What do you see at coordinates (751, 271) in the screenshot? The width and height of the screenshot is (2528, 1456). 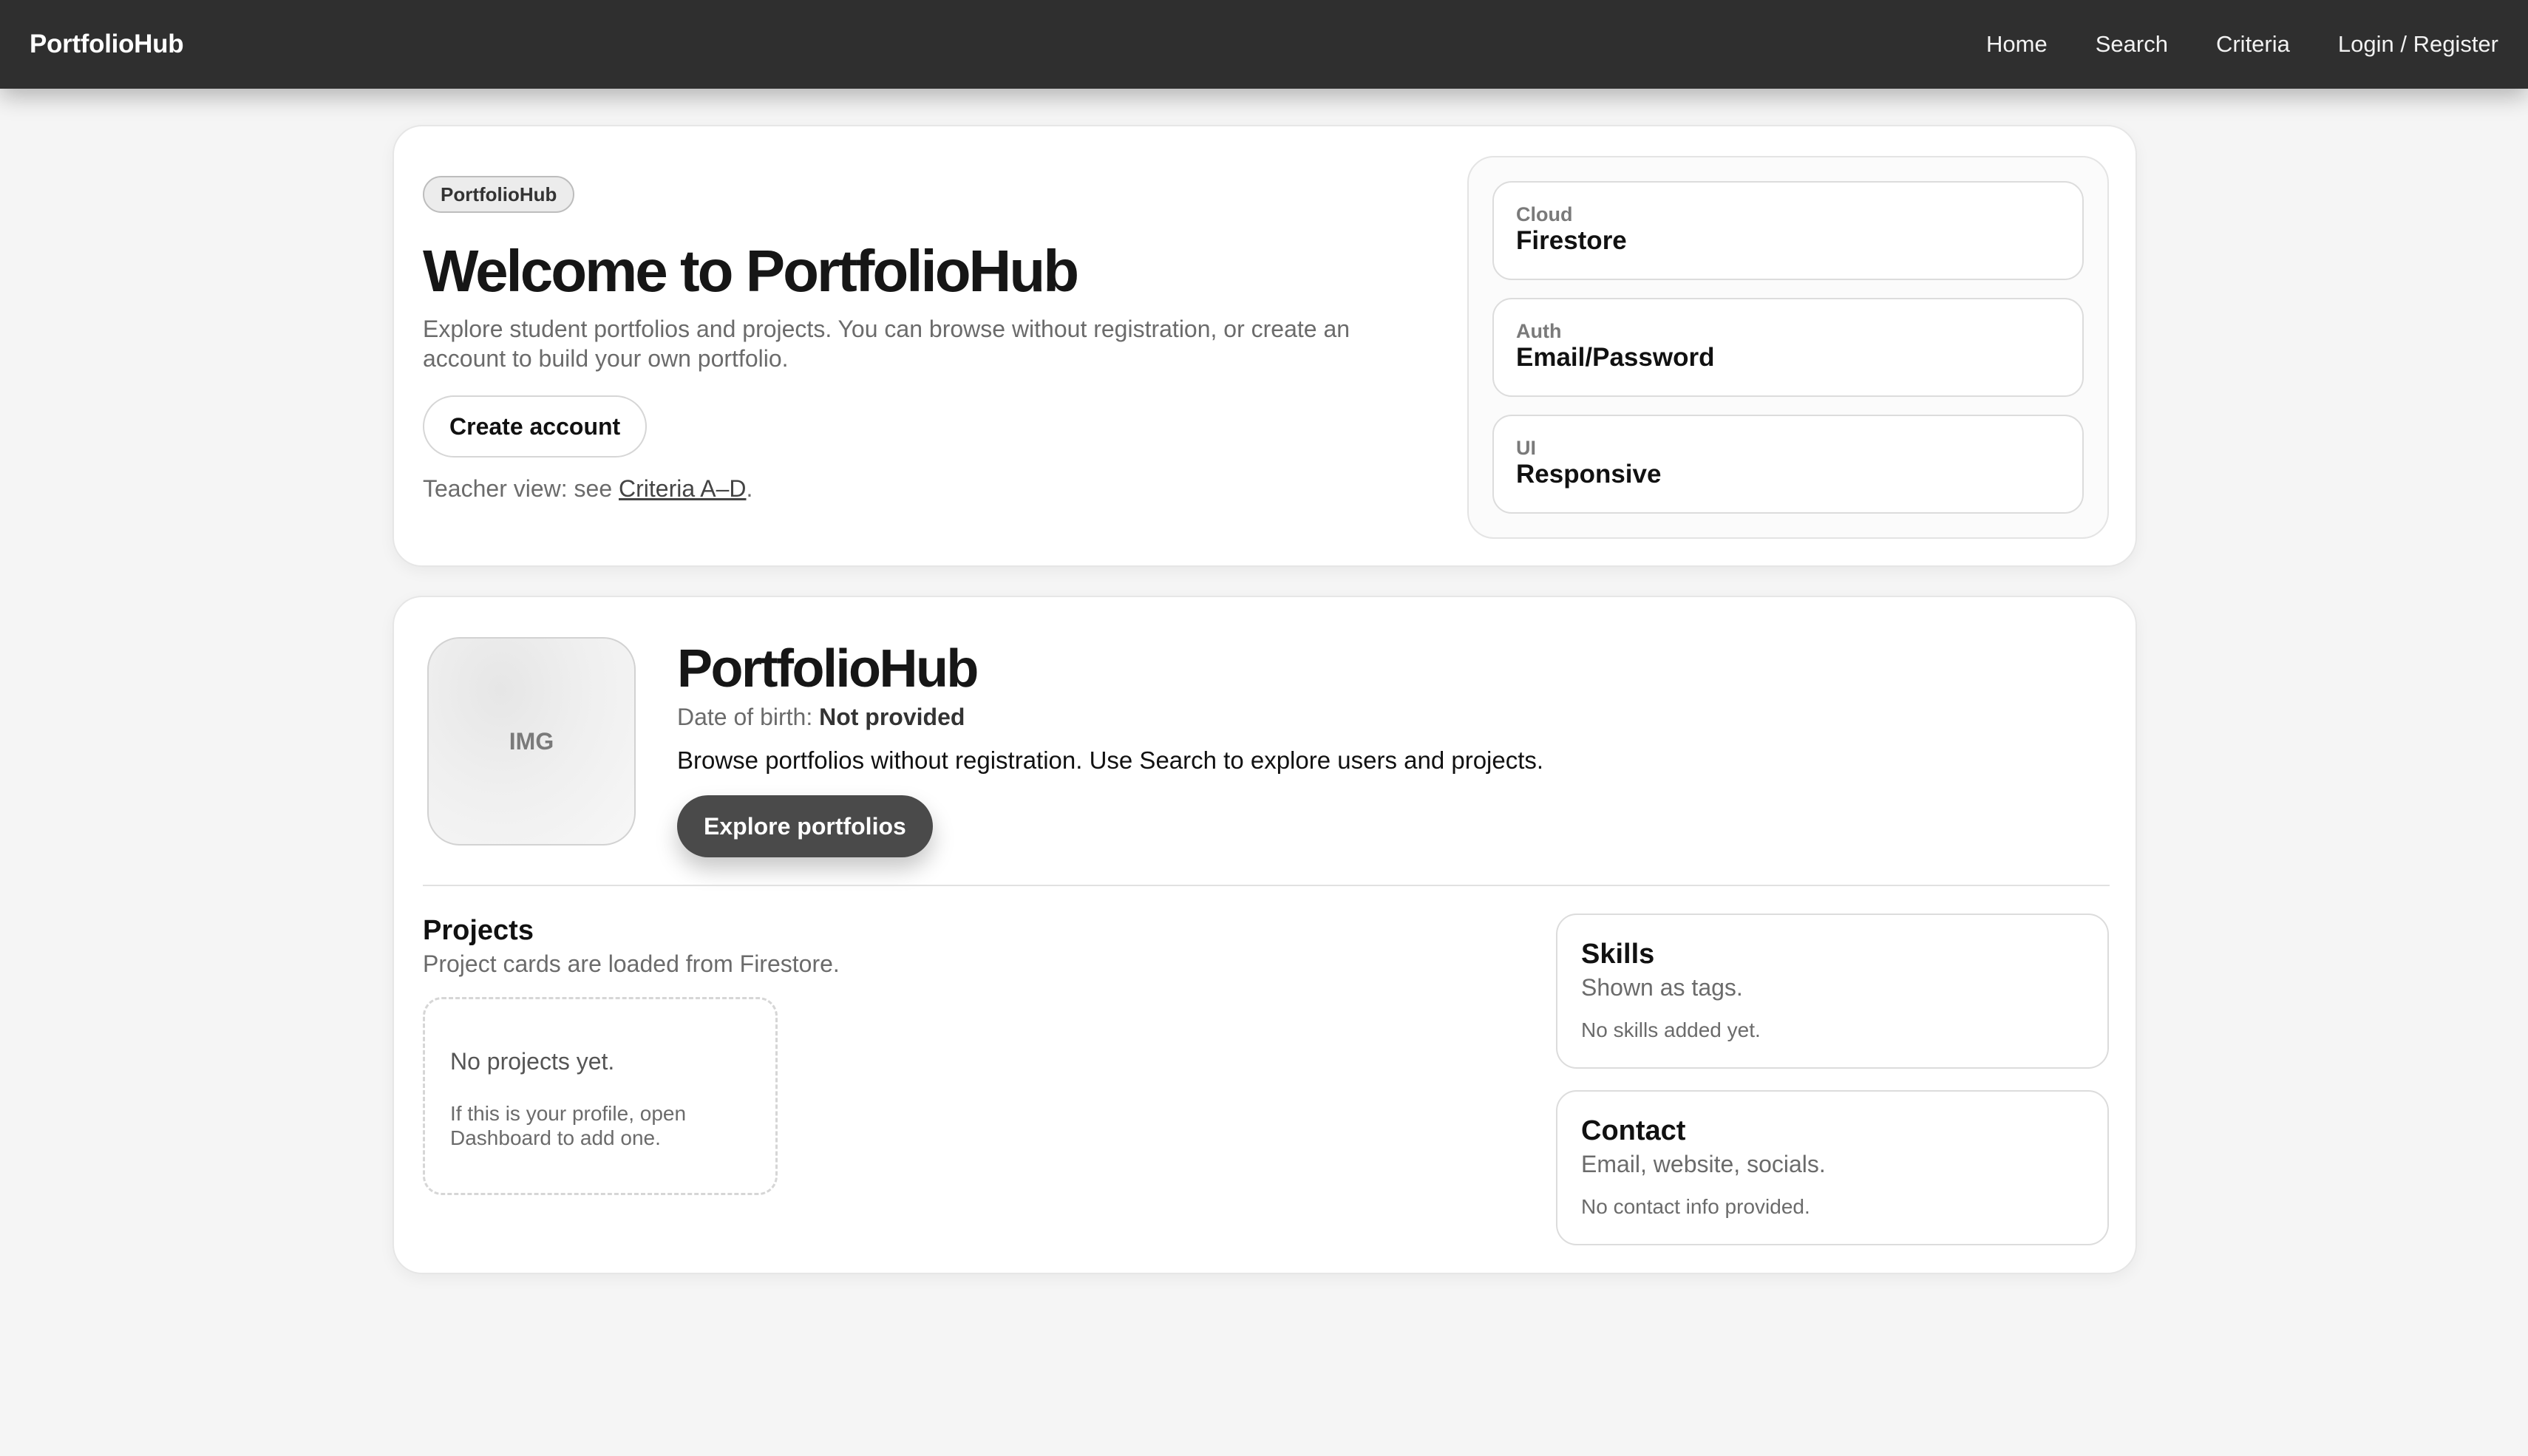 I see `hero-title: Welcome to PortfolioHub` at bounding box center [751, 271].